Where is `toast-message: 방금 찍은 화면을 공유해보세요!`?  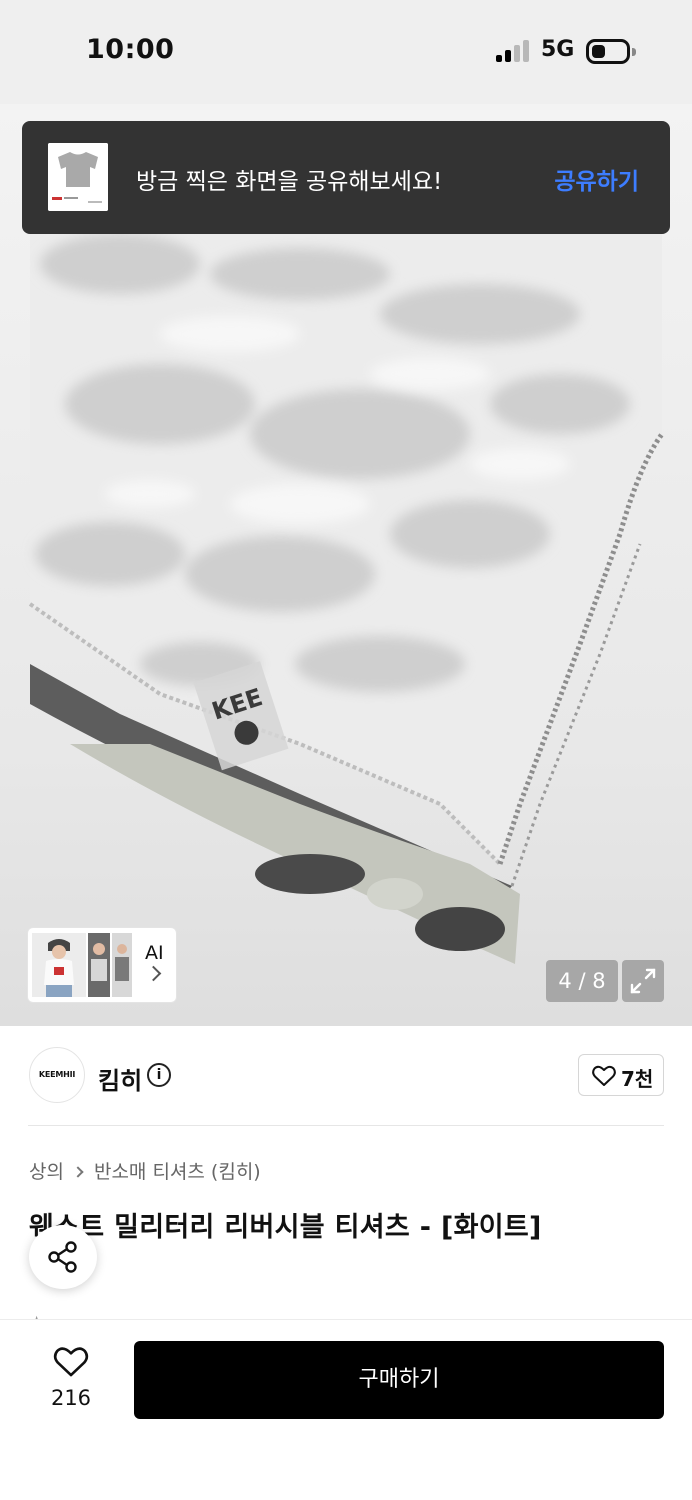
toast-message: 방금 찍은 화면을 공유해보세요! is located at coordinates (289, 182).